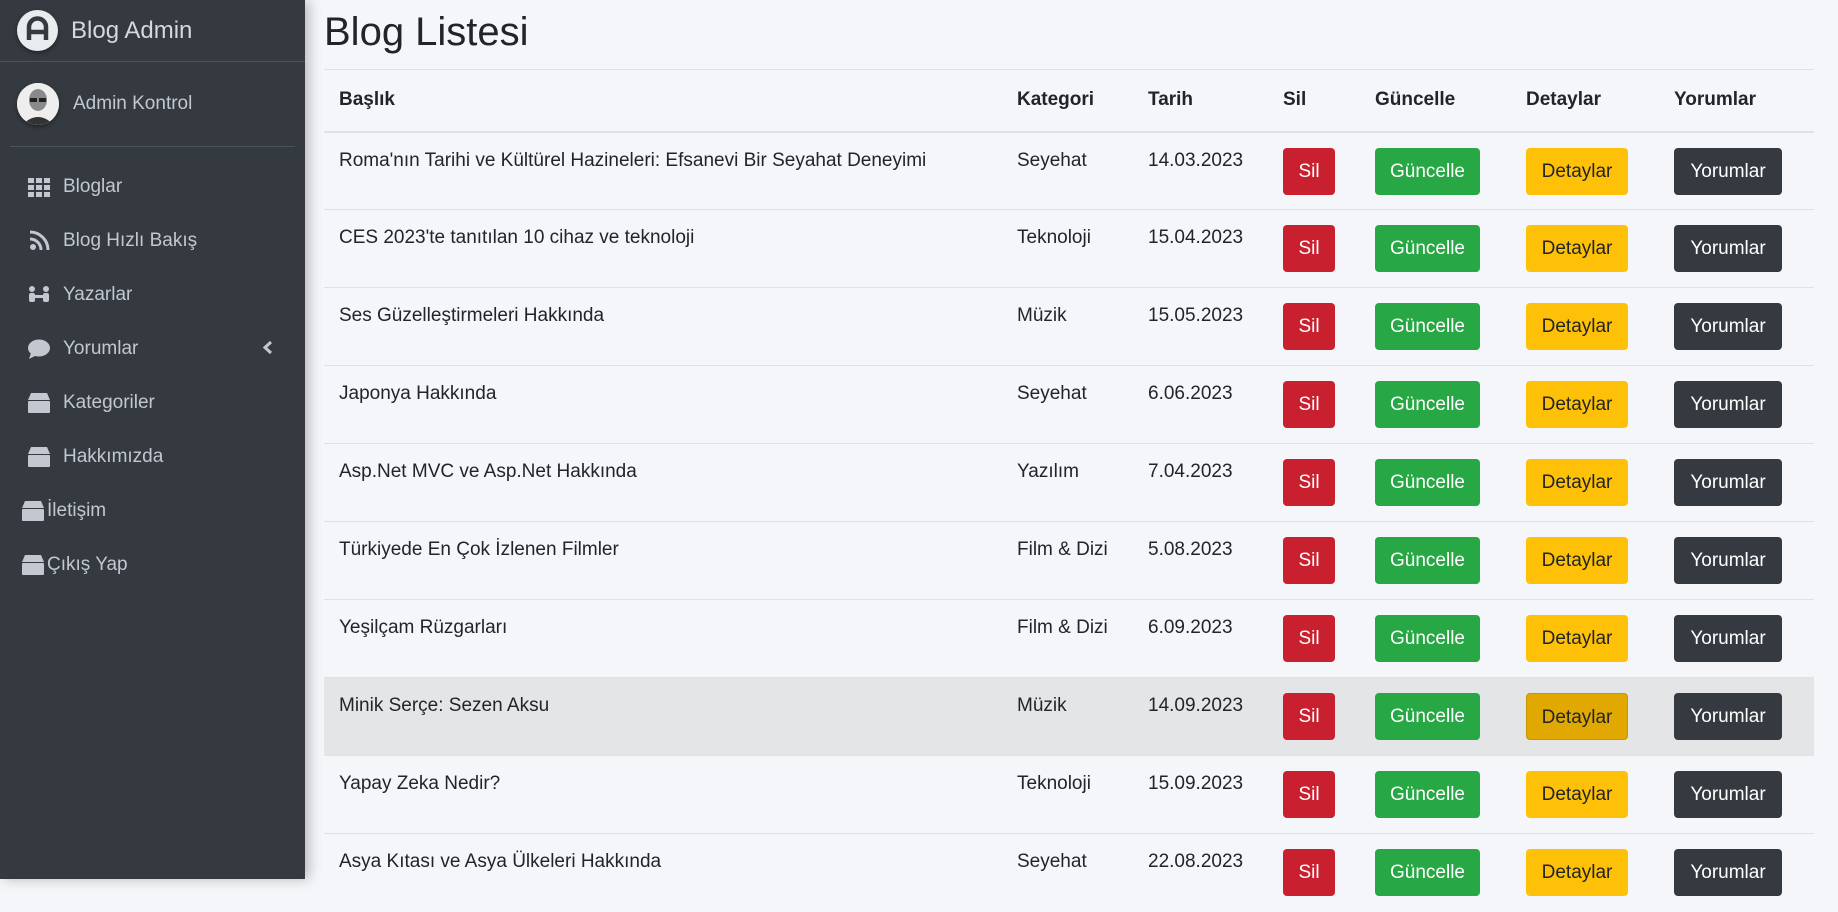  Describe the element at coordinates (1314, 101) in the screenshot. I see `column-header-sil: Sil` at that location.